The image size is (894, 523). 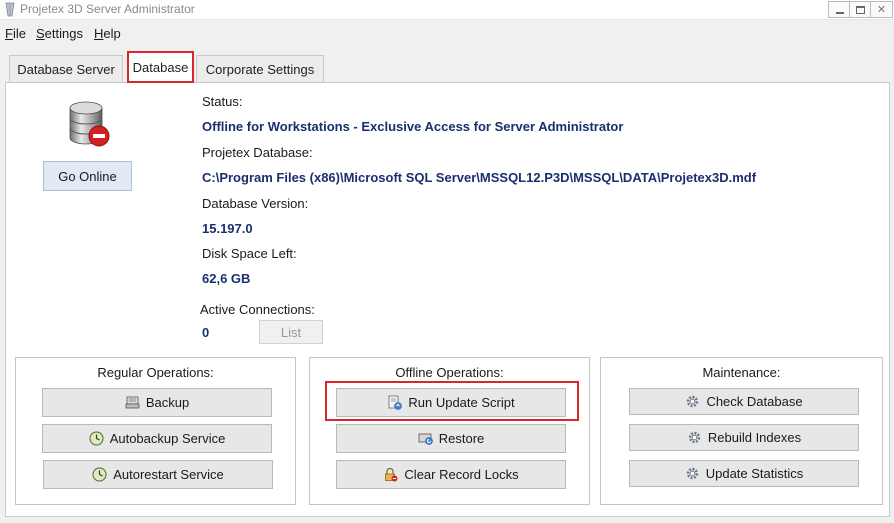 I want to click on database-version-label: Database Version:, so click(x=255, y=203).